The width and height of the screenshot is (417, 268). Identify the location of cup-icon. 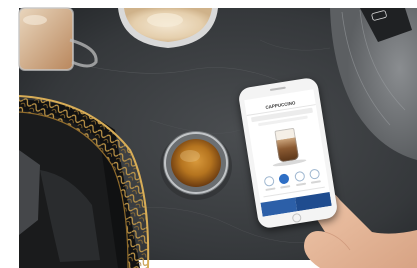
(287, 145).